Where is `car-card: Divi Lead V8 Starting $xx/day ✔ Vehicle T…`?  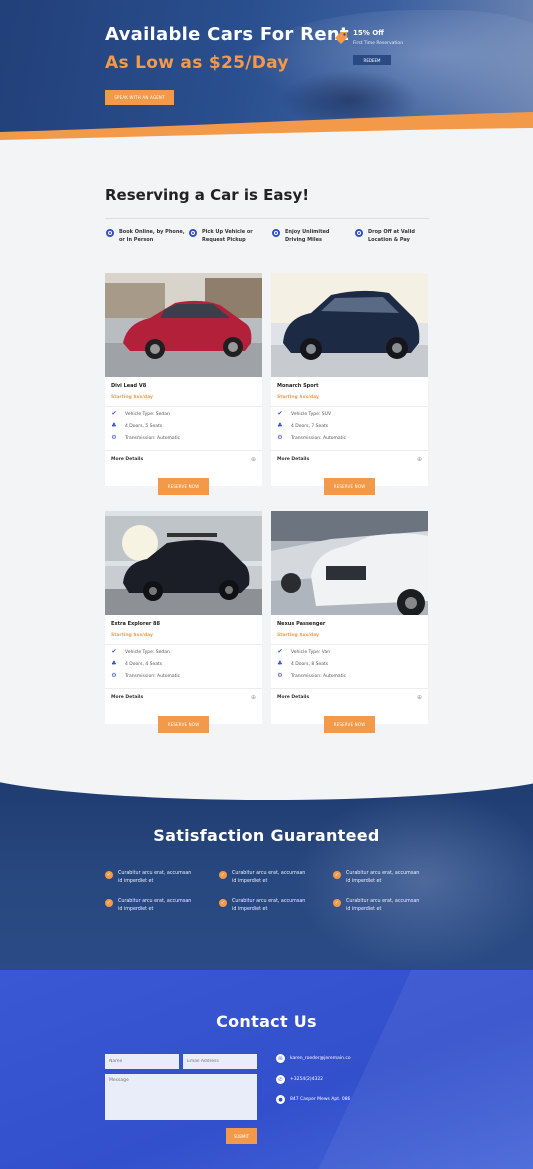 car-card: Divi Lead V8 Starting $xx/day ✔ Vehicle T… is located at coordinates (183, 379).